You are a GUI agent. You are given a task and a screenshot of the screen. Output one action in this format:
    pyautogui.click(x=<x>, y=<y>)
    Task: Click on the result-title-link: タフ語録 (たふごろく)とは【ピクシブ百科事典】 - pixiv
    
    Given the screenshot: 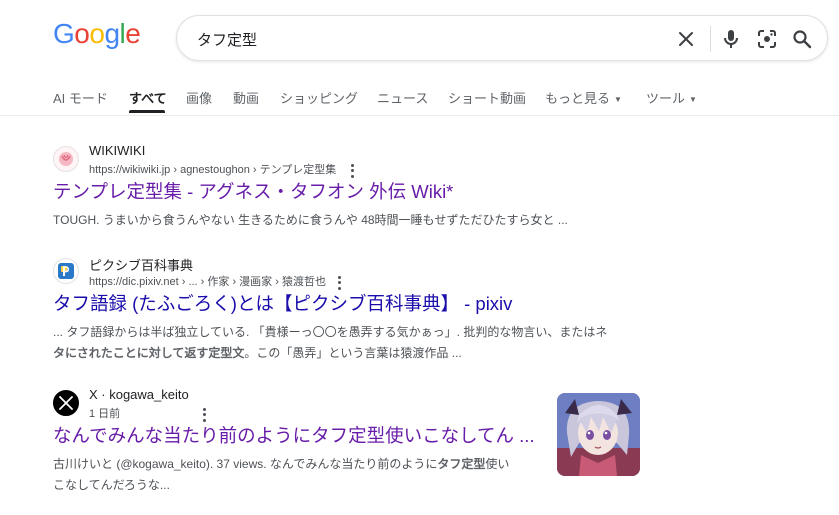 What is the action you would take?
    pyautogui.click(x=282, y=303)
    